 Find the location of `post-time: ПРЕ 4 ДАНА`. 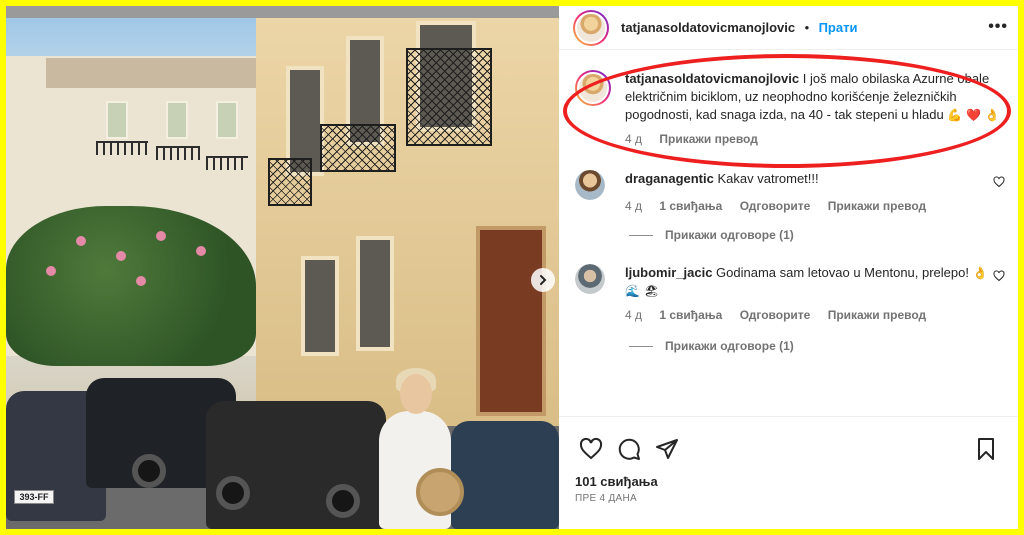

post-time: ПРЕ 4 ДАНА is located at coordinates (606, 498).